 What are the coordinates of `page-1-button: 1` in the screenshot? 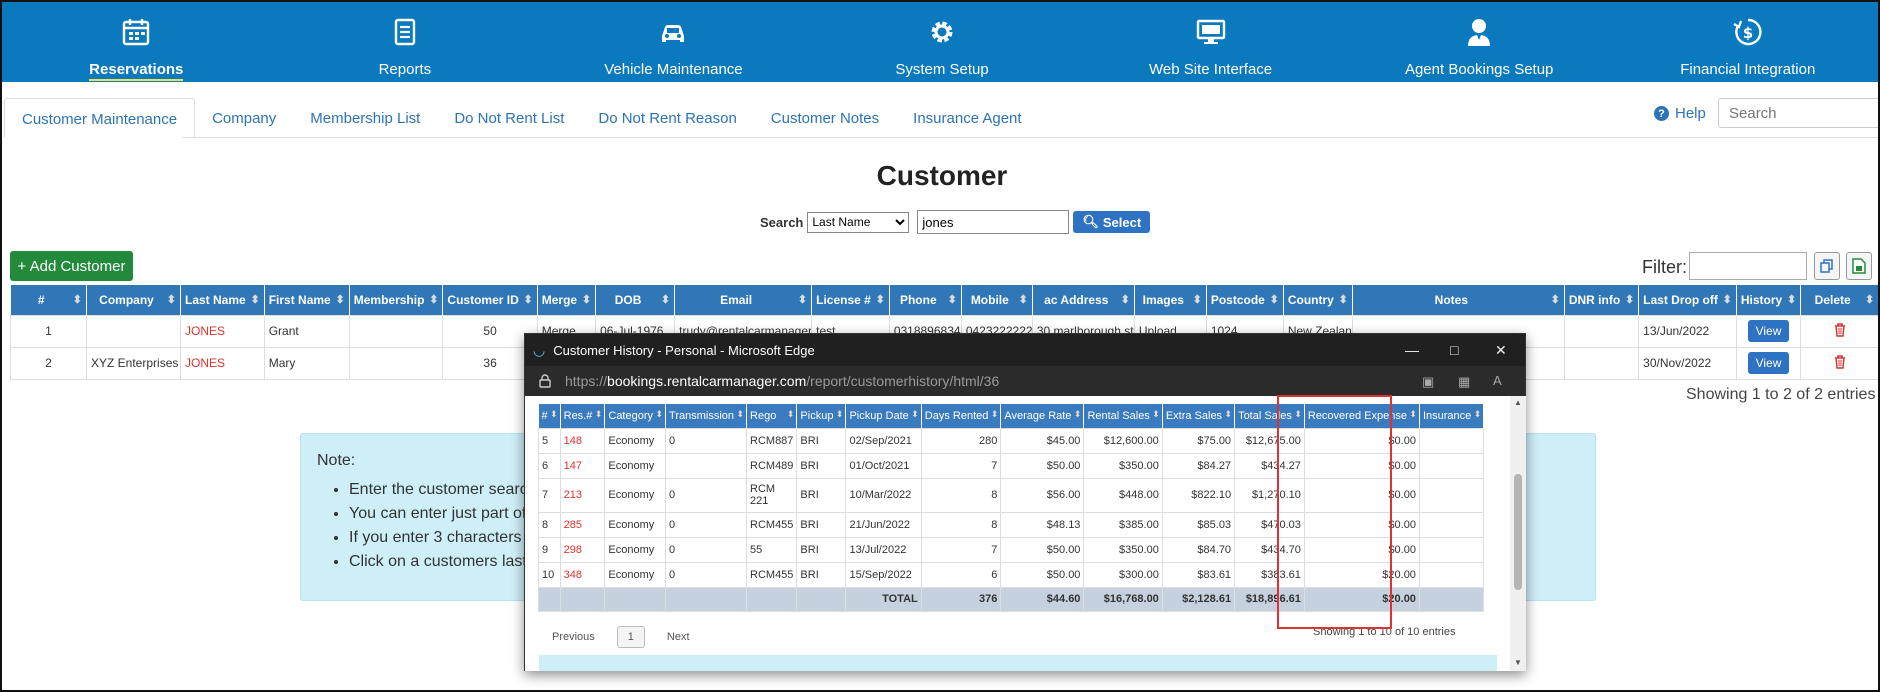 It's located at (630, 637).